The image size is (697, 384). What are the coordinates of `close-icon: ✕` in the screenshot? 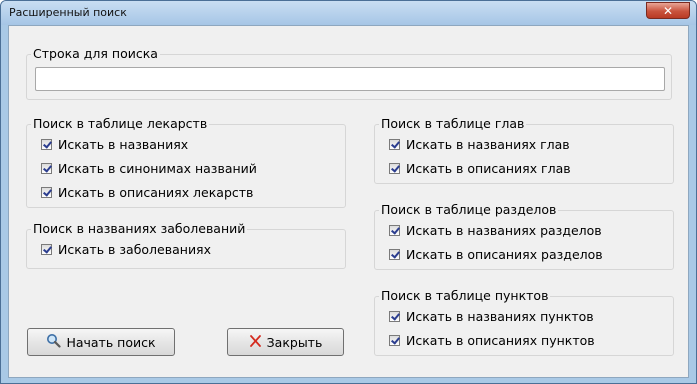 It's located at (668, 10).